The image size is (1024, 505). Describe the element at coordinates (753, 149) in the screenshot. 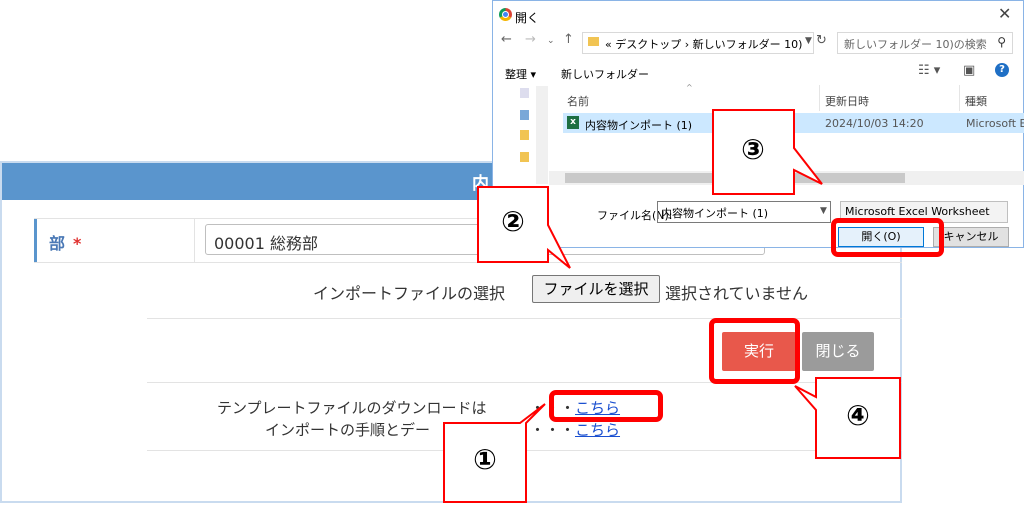

I see `callout-number-3: ③` at that location.